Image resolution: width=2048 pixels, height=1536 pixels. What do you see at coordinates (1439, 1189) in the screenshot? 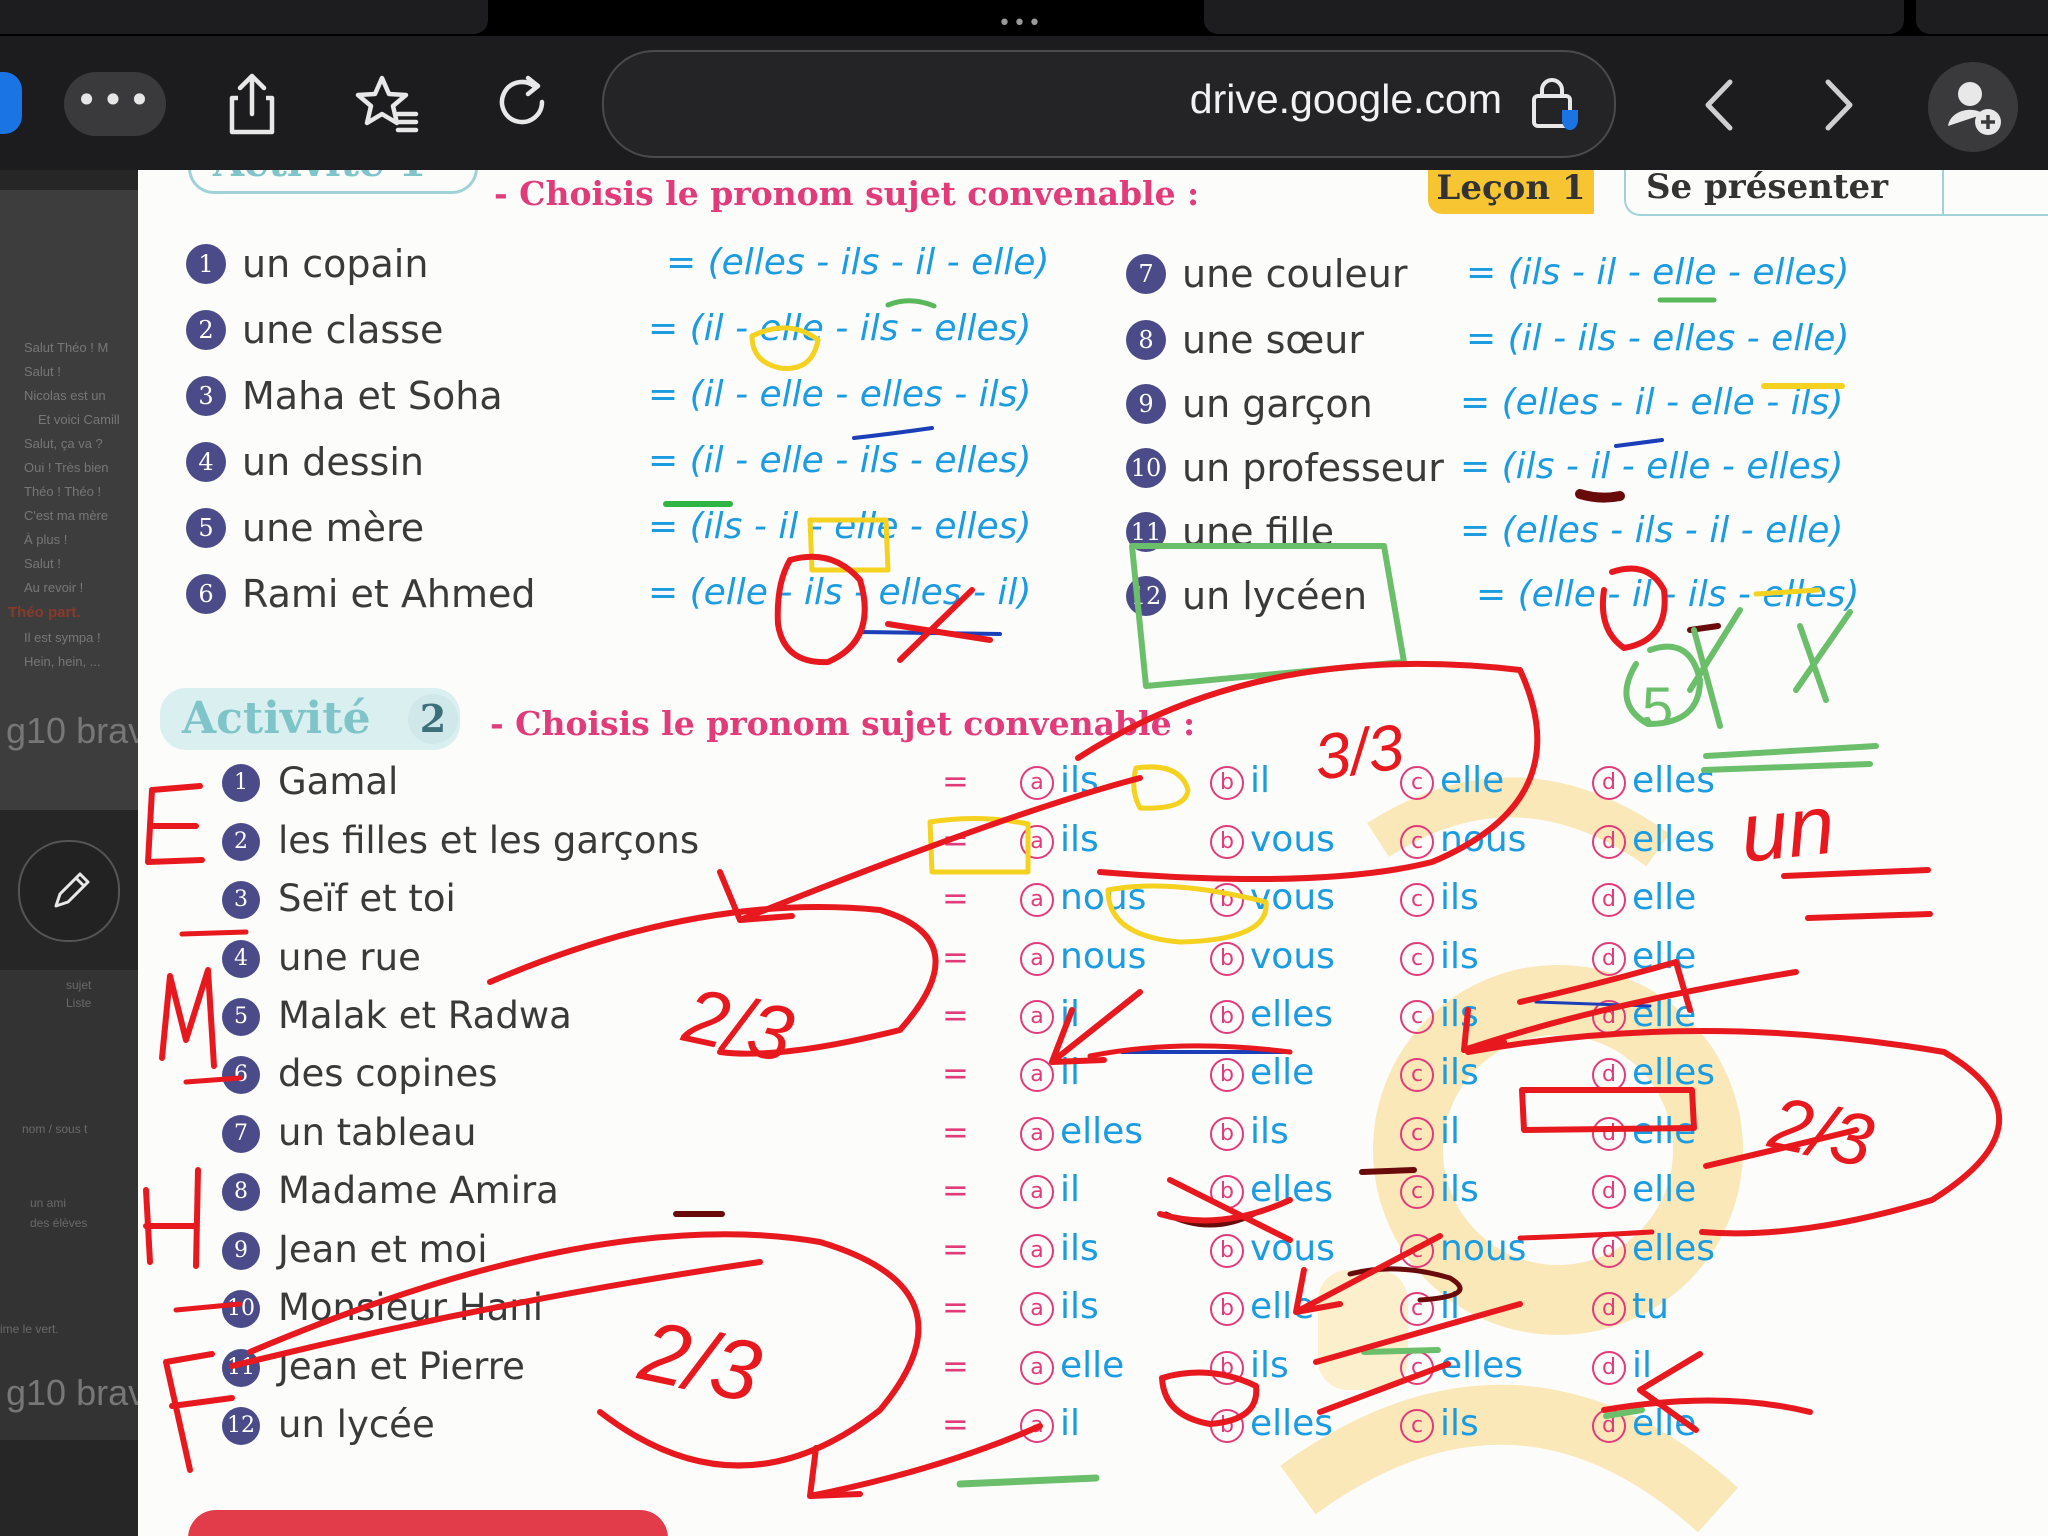
I see `option-c: c ils` at bounding box center [1439, 1189].